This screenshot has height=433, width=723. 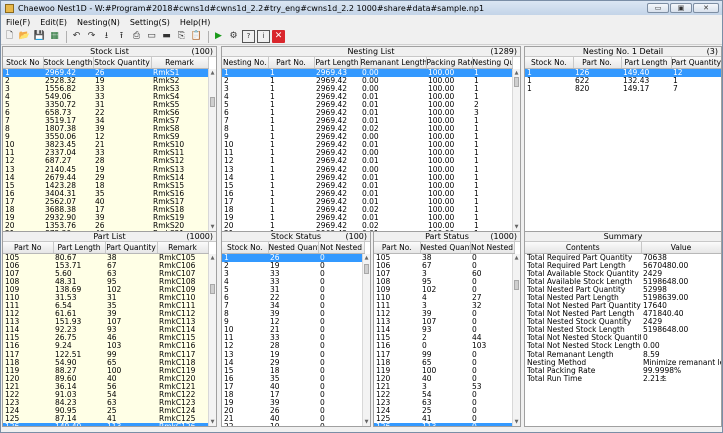 I want to click on menu-setting: Setting(S), so click(x=150, y=22).